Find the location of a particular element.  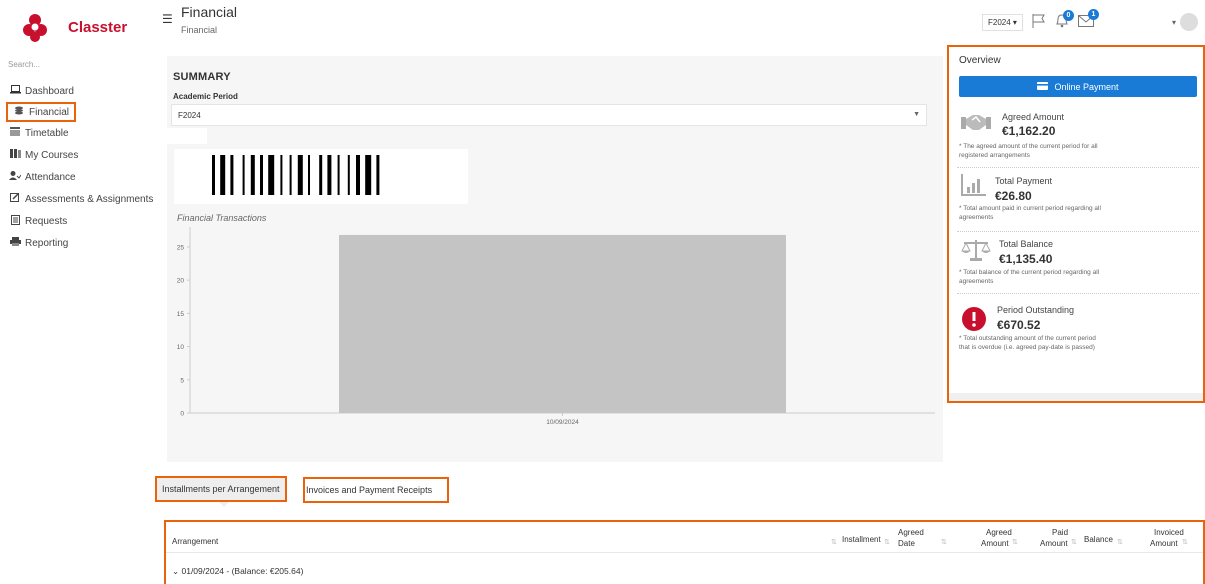

page-title: Financial is located at coordinates (209, 12).